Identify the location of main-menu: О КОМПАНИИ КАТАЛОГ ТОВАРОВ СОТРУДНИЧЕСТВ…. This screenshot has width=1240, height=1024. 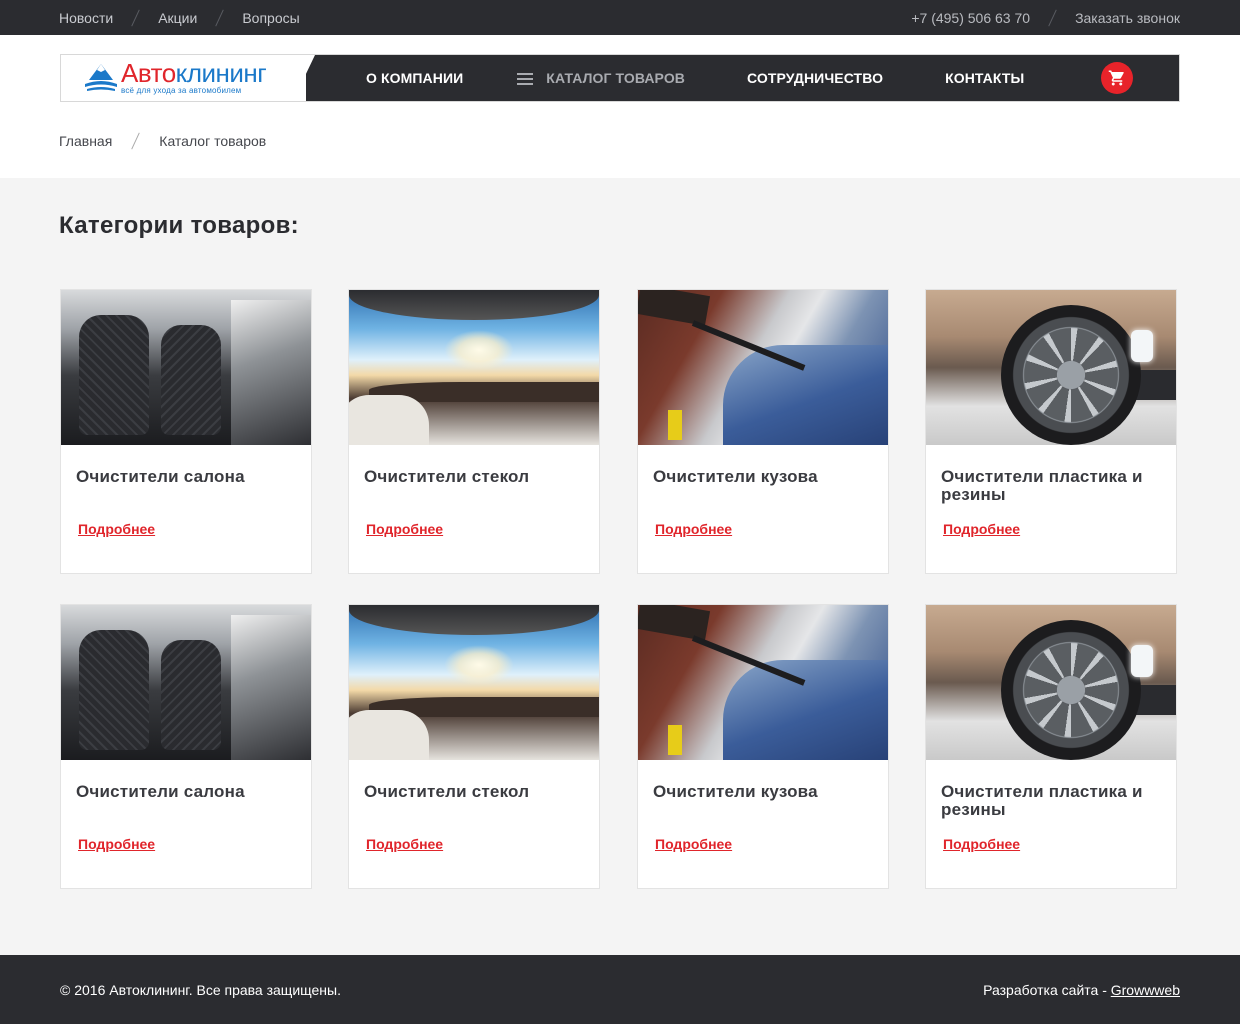
(695, 78).